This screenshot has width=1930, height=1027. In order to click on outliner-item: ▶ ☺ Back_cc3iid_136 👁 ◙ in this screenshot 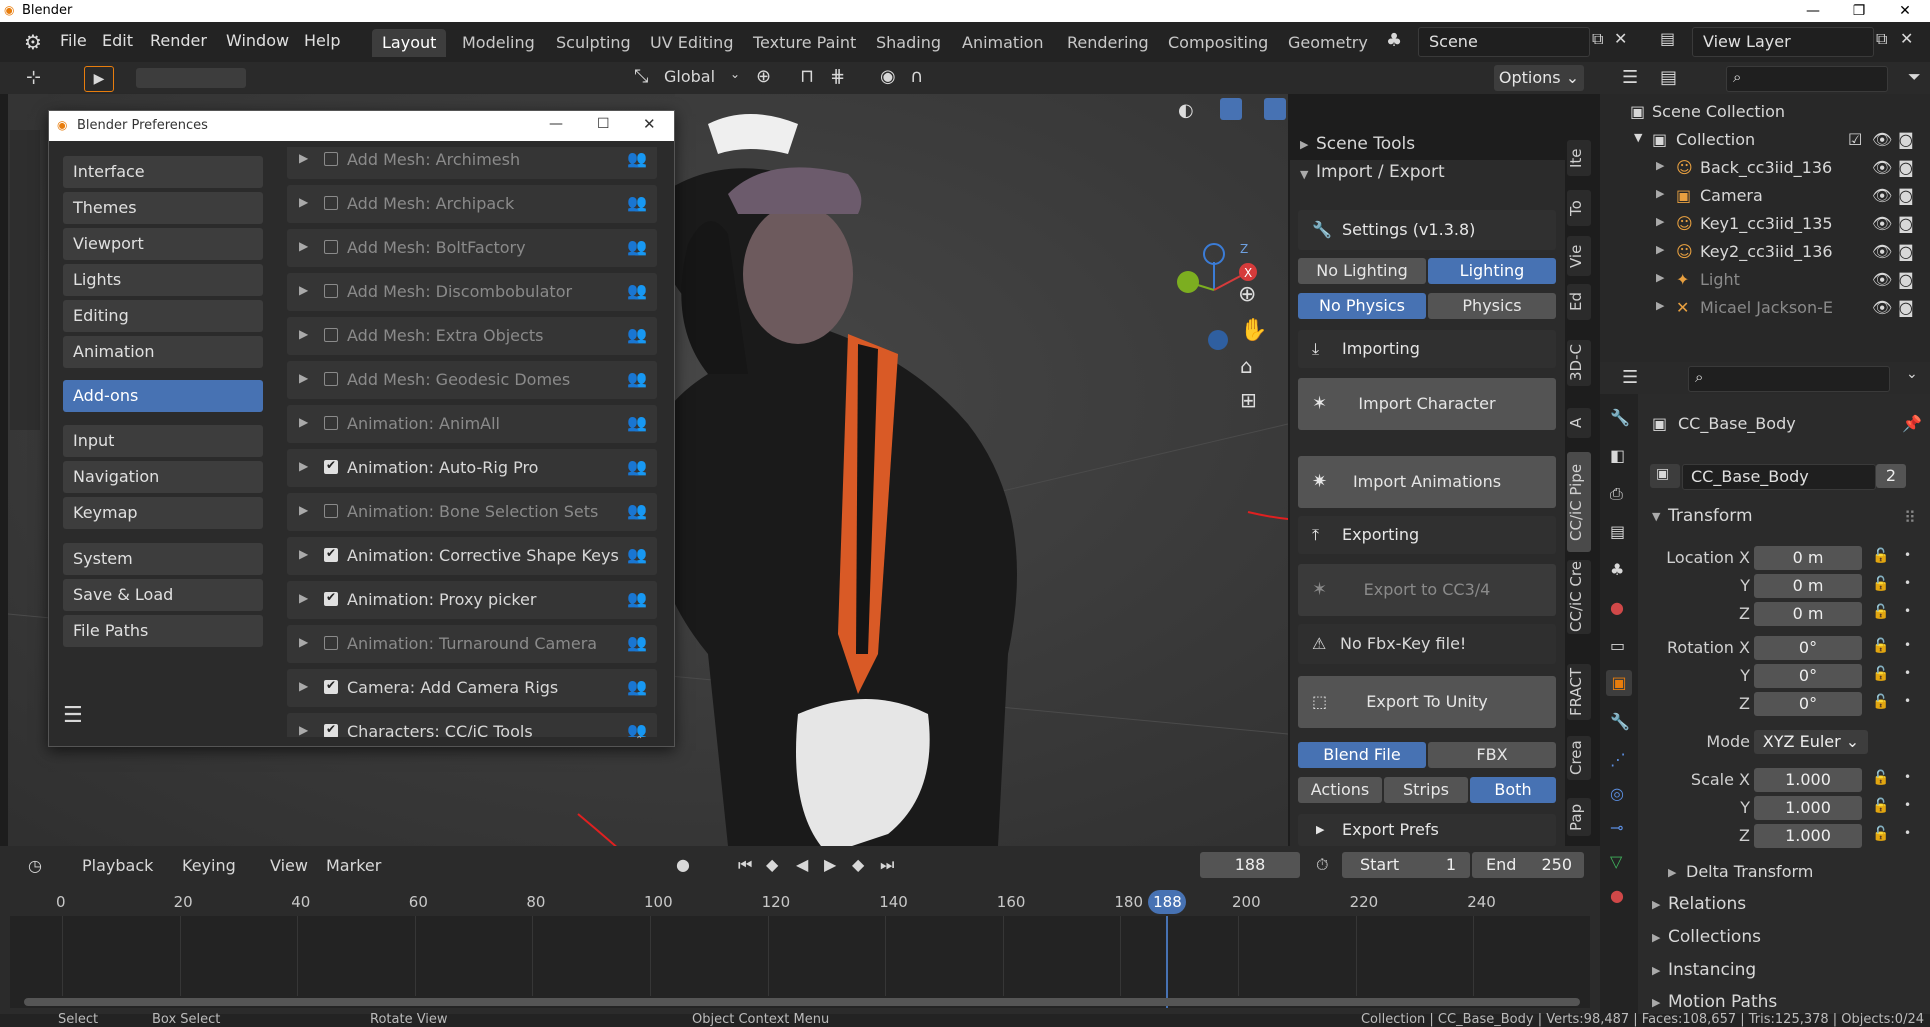, I will do `click(1765, 168)`.